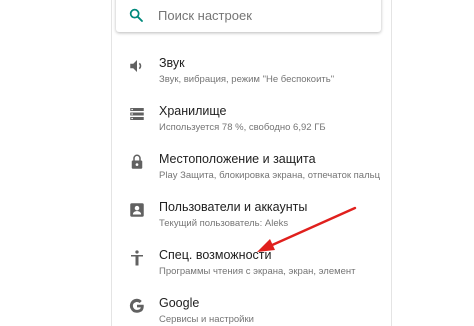  What do you see at coordinates (179, 303) in the screenshot?
I see `settings-item-title: Google` at bounding box center [179, 303].